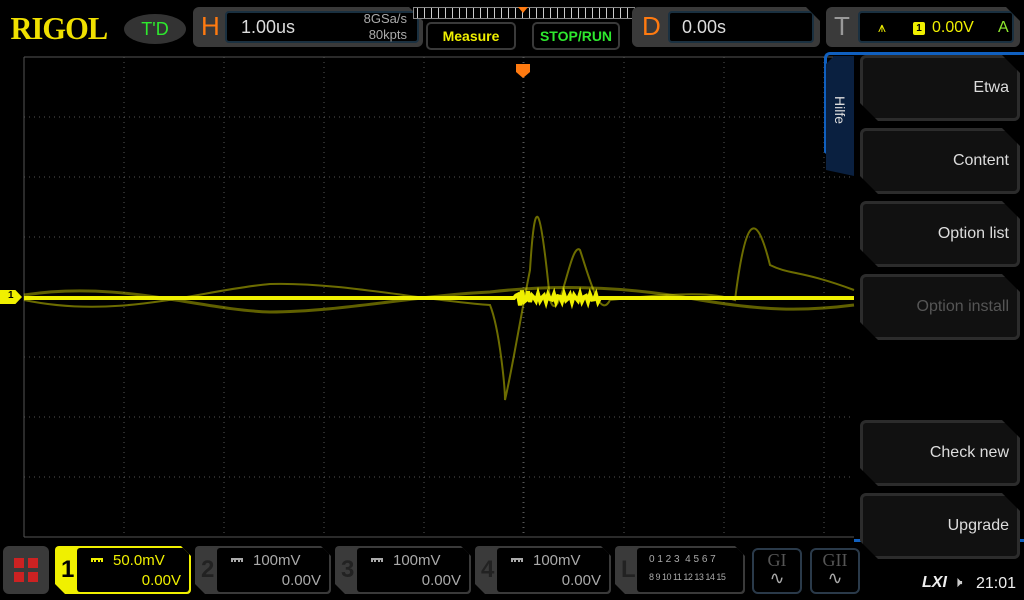  I want to click on clock-time: 21:01, so click(996, 583).